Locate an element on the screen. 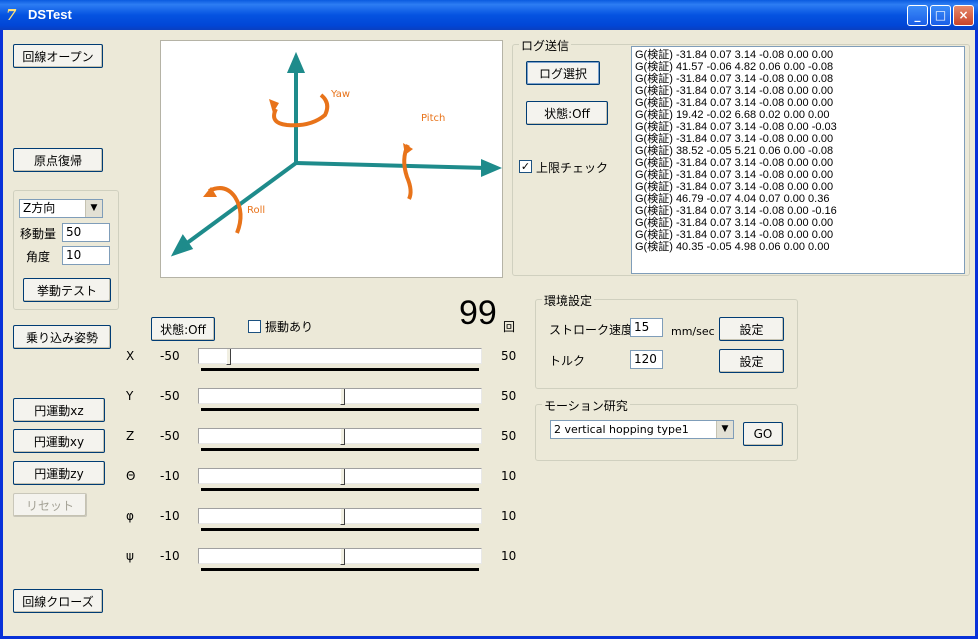  move-input: 50 is located at coordinates (86, 232).